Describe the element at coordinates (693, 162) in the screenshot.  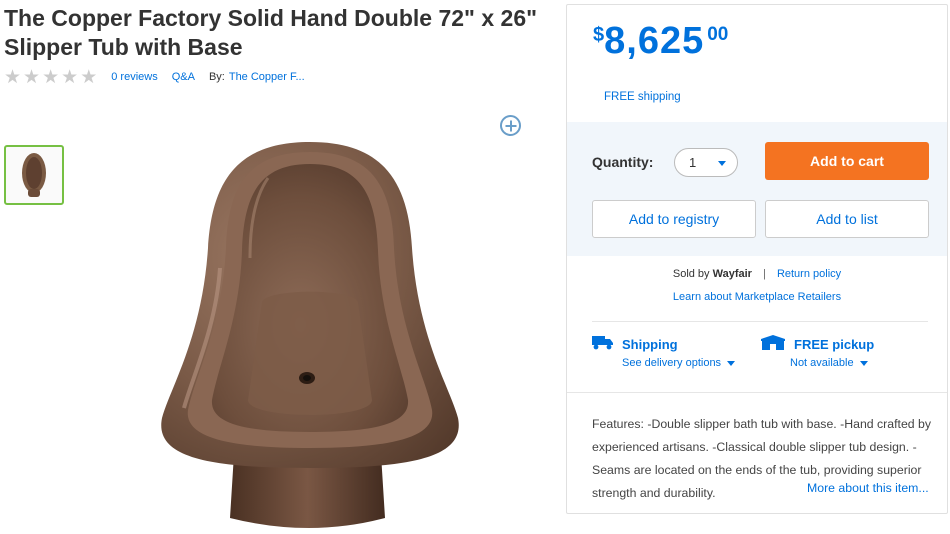
I see `quantity-value: 1` at that location.